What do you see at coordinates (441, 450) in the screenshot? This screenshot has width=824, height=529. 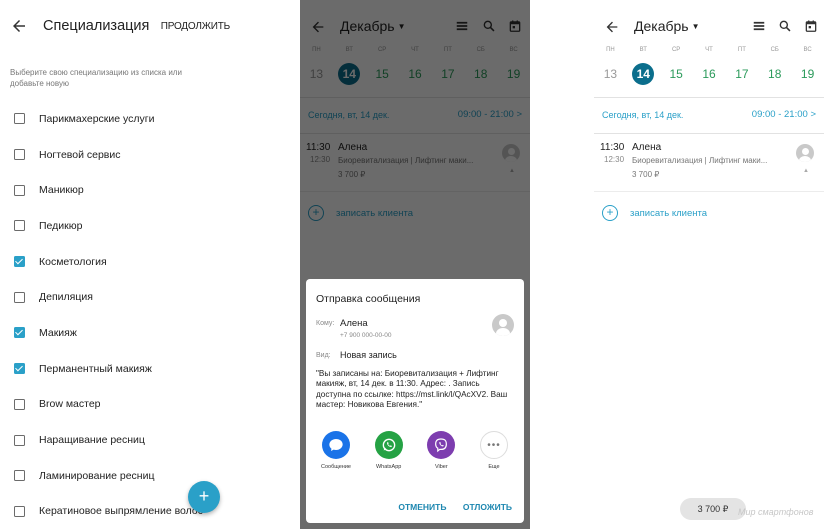 I see `share-app-viber: Viber` at bounding box center [441, 450].